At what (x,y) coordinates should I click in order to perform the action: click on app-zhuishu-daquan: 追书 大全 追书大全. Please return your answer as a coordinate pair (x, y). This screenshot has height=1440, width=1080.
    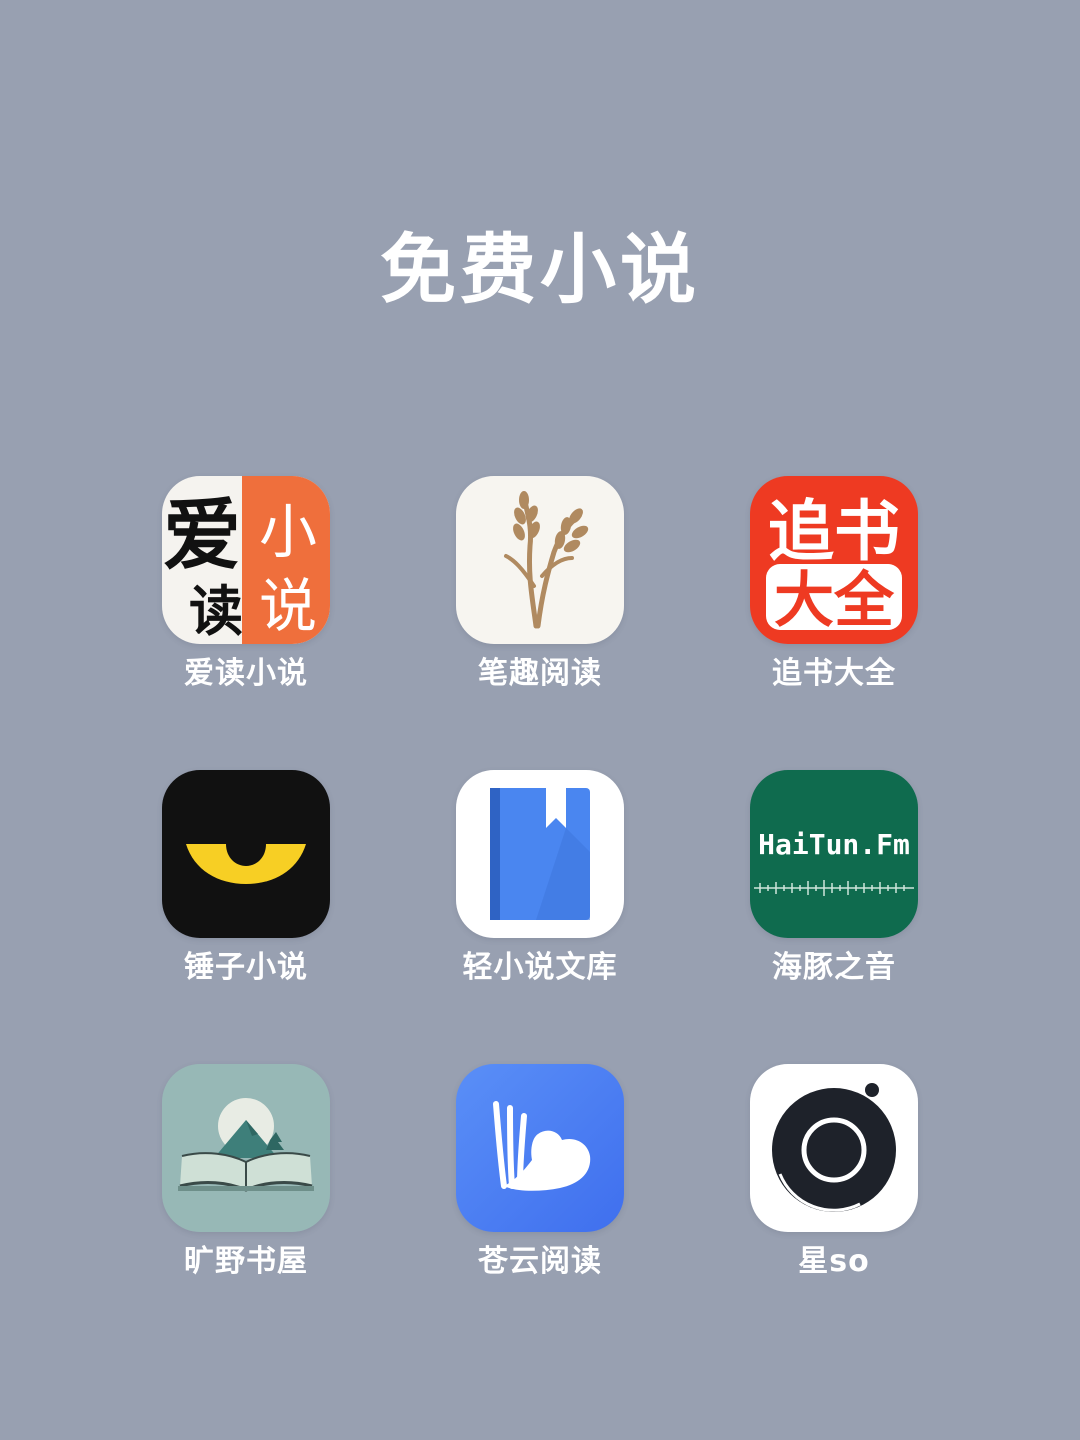
    Looking at the image, I should click on (818, 596).